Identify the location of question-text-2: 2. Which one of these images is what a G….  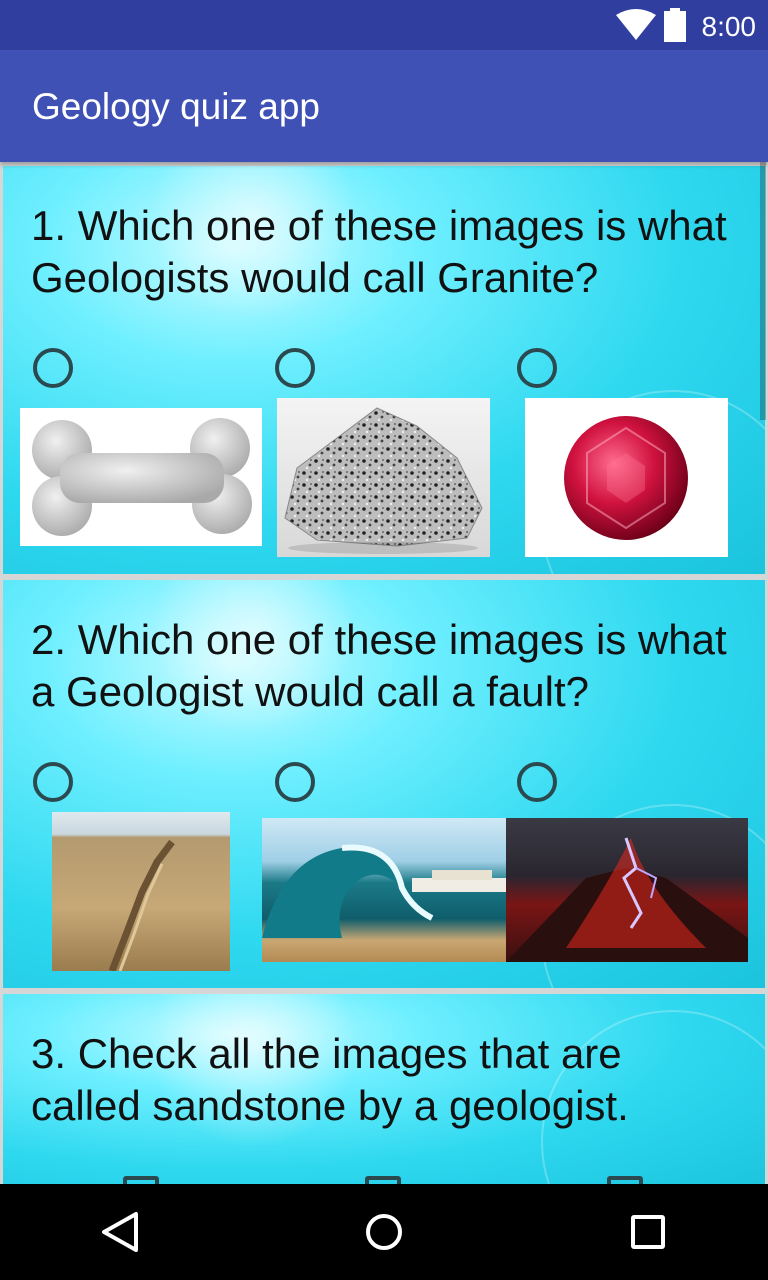
(379, 665).